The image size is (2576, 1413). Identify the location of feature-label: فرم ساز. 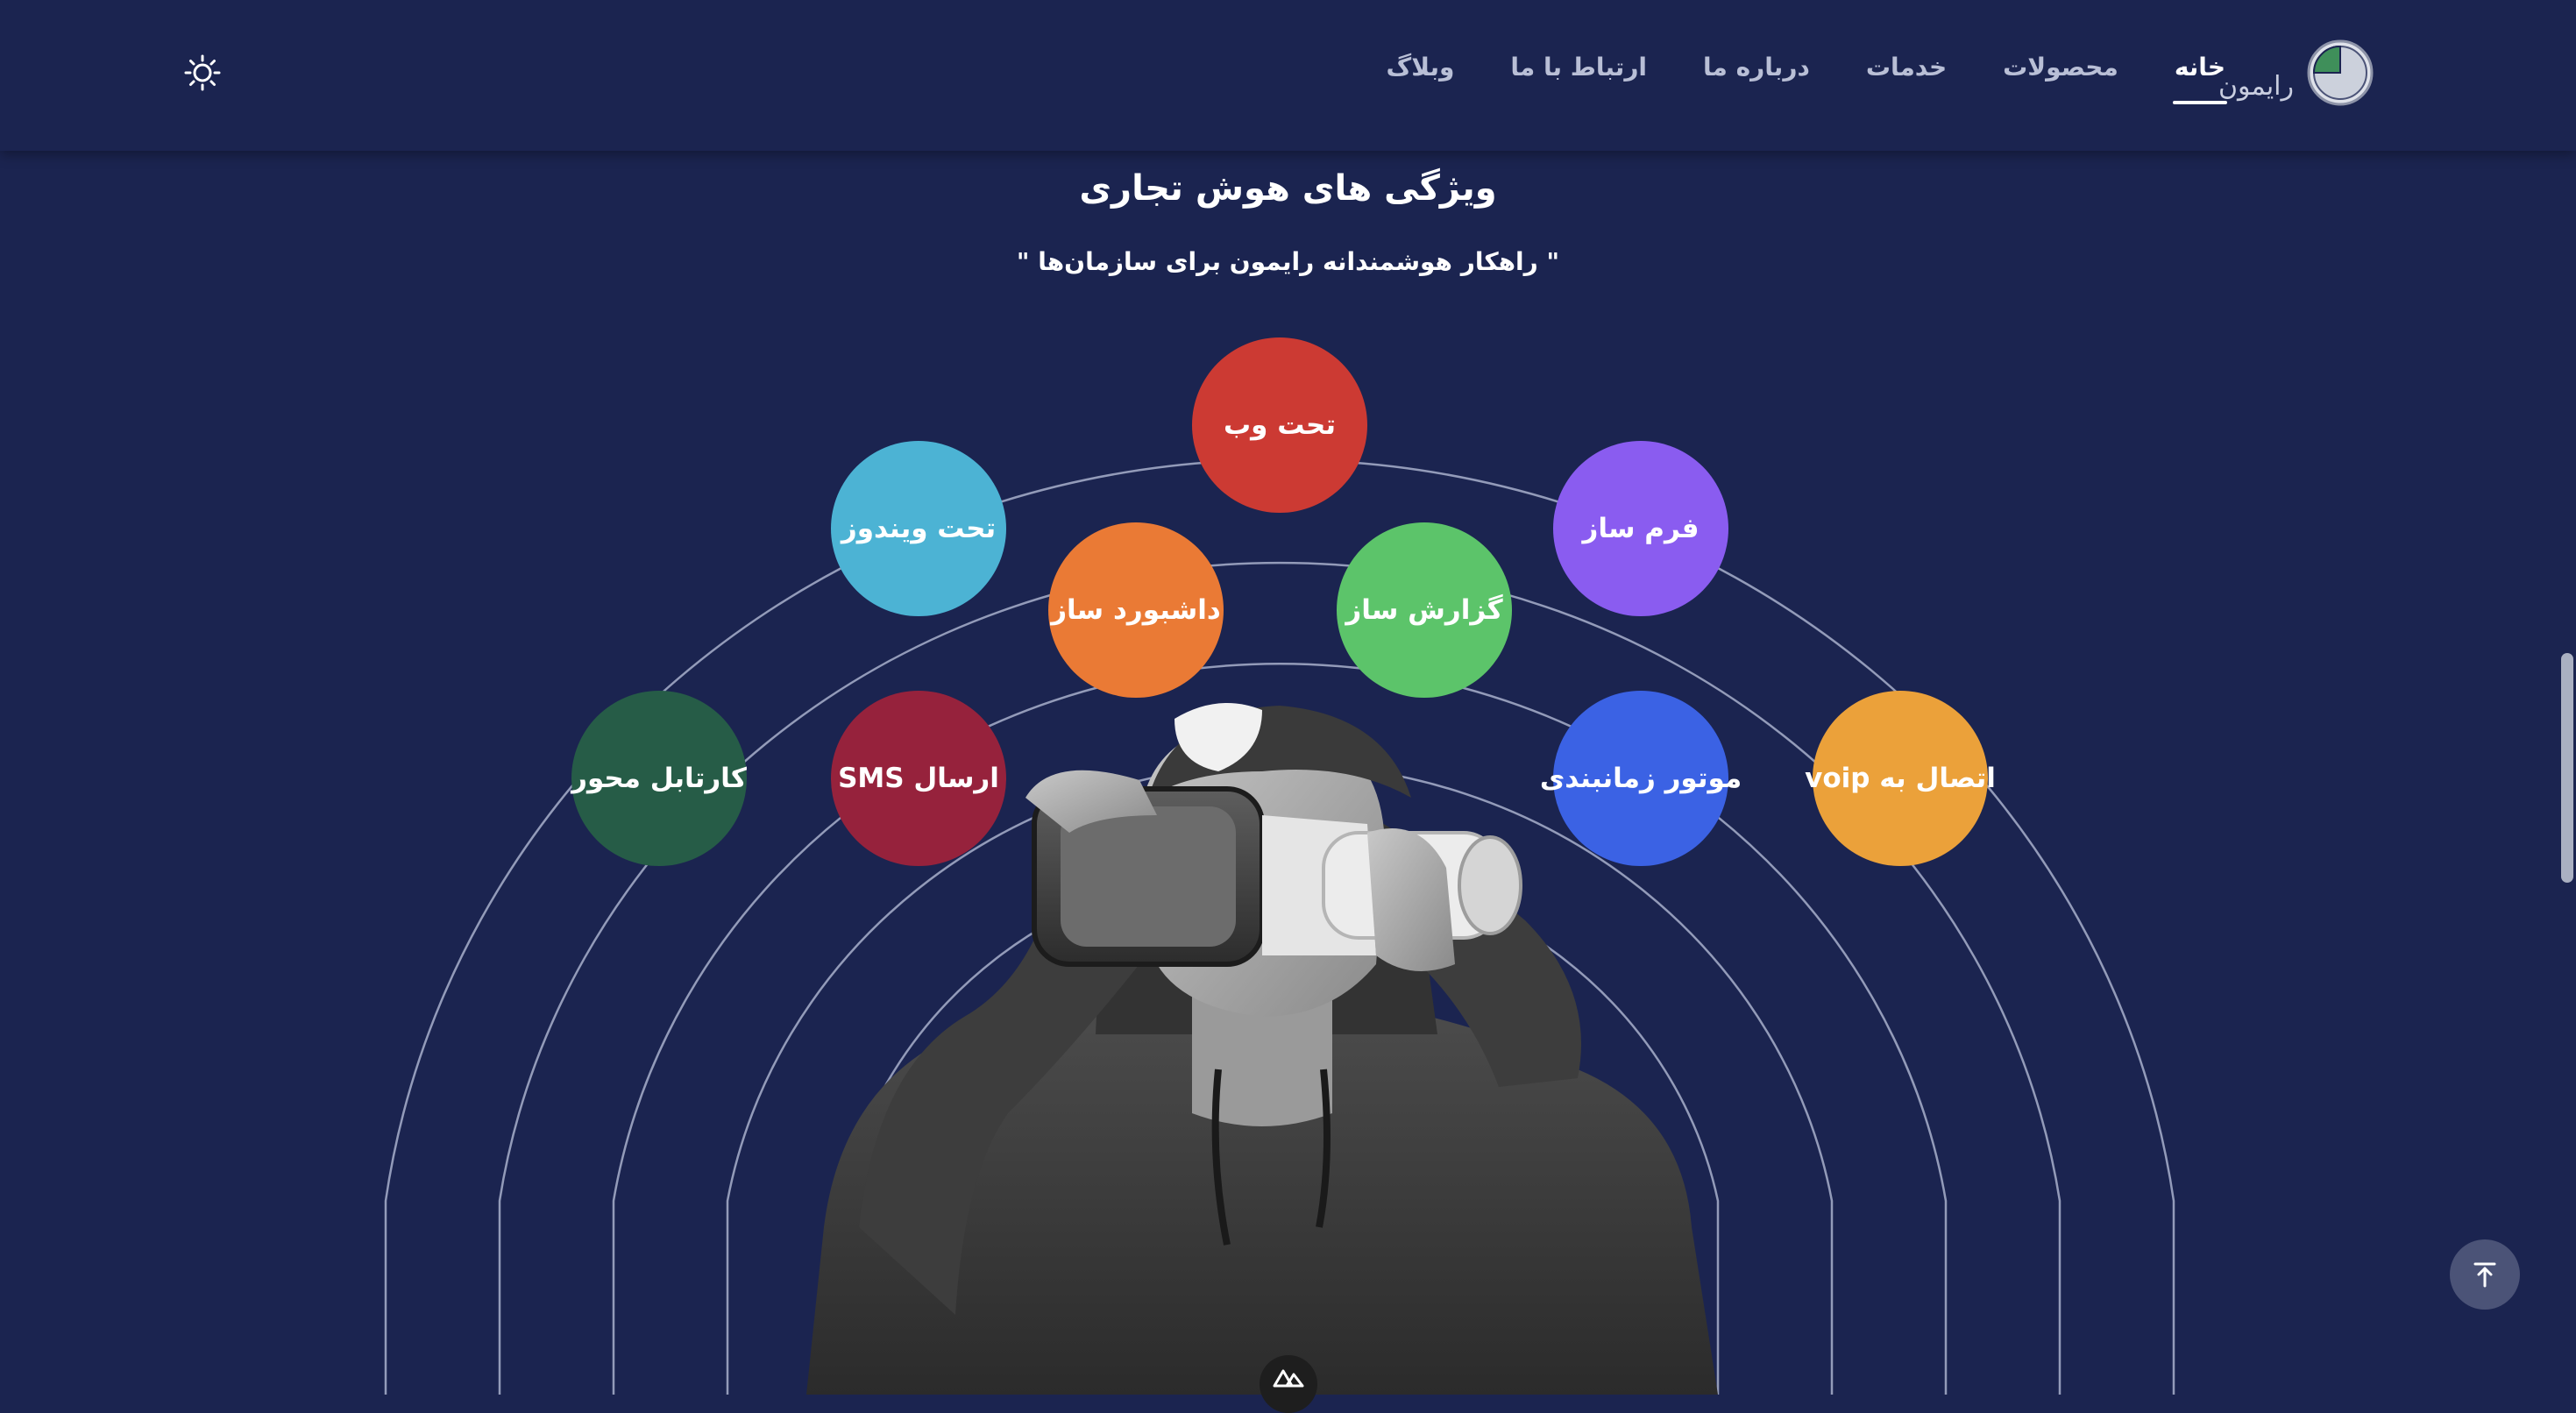
(1641, 528).